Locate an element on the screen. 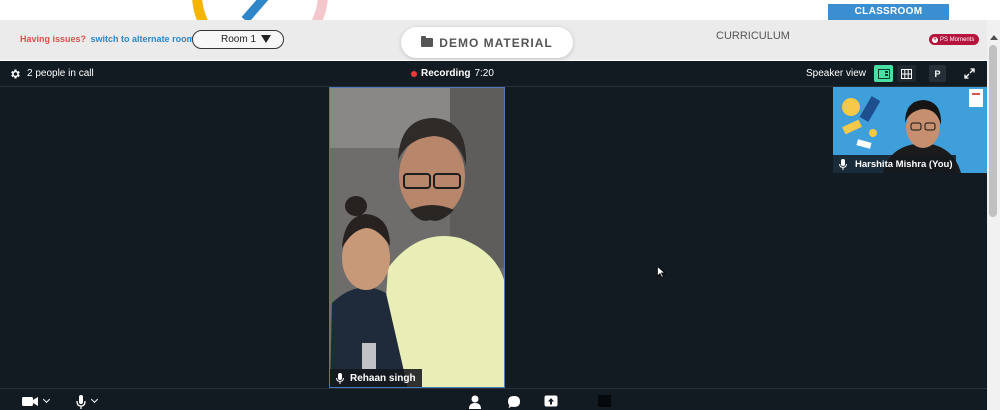 Image resolution: width=1000 pixels, height=410 pixels. fullscreen-button is located at coordinates (969, 73).